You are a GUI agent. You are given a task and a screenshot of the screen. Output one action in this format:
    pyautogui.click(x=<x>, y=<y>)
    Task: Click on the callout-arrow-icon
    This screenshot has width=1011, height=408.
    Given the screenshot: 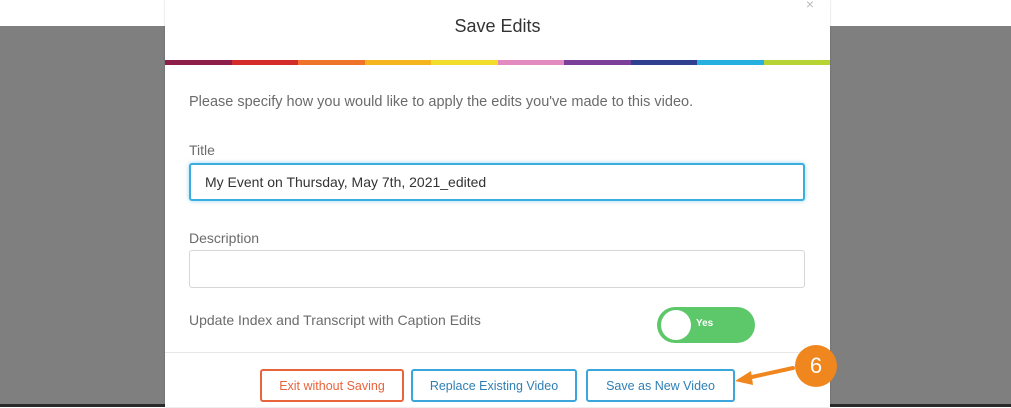 What is the action you would take?
    pyautogui.click(x=765, y=375)
    